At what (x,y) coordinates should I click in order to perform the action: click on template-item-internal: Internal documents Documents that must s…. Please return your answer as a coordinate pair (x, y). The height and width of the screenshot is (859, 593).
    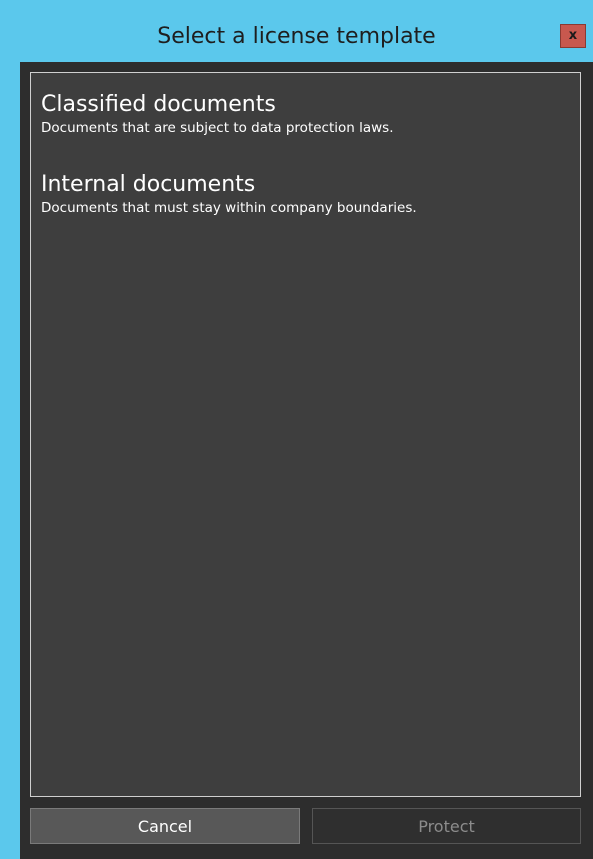
    Looking at the image, I should click on (229, 194).